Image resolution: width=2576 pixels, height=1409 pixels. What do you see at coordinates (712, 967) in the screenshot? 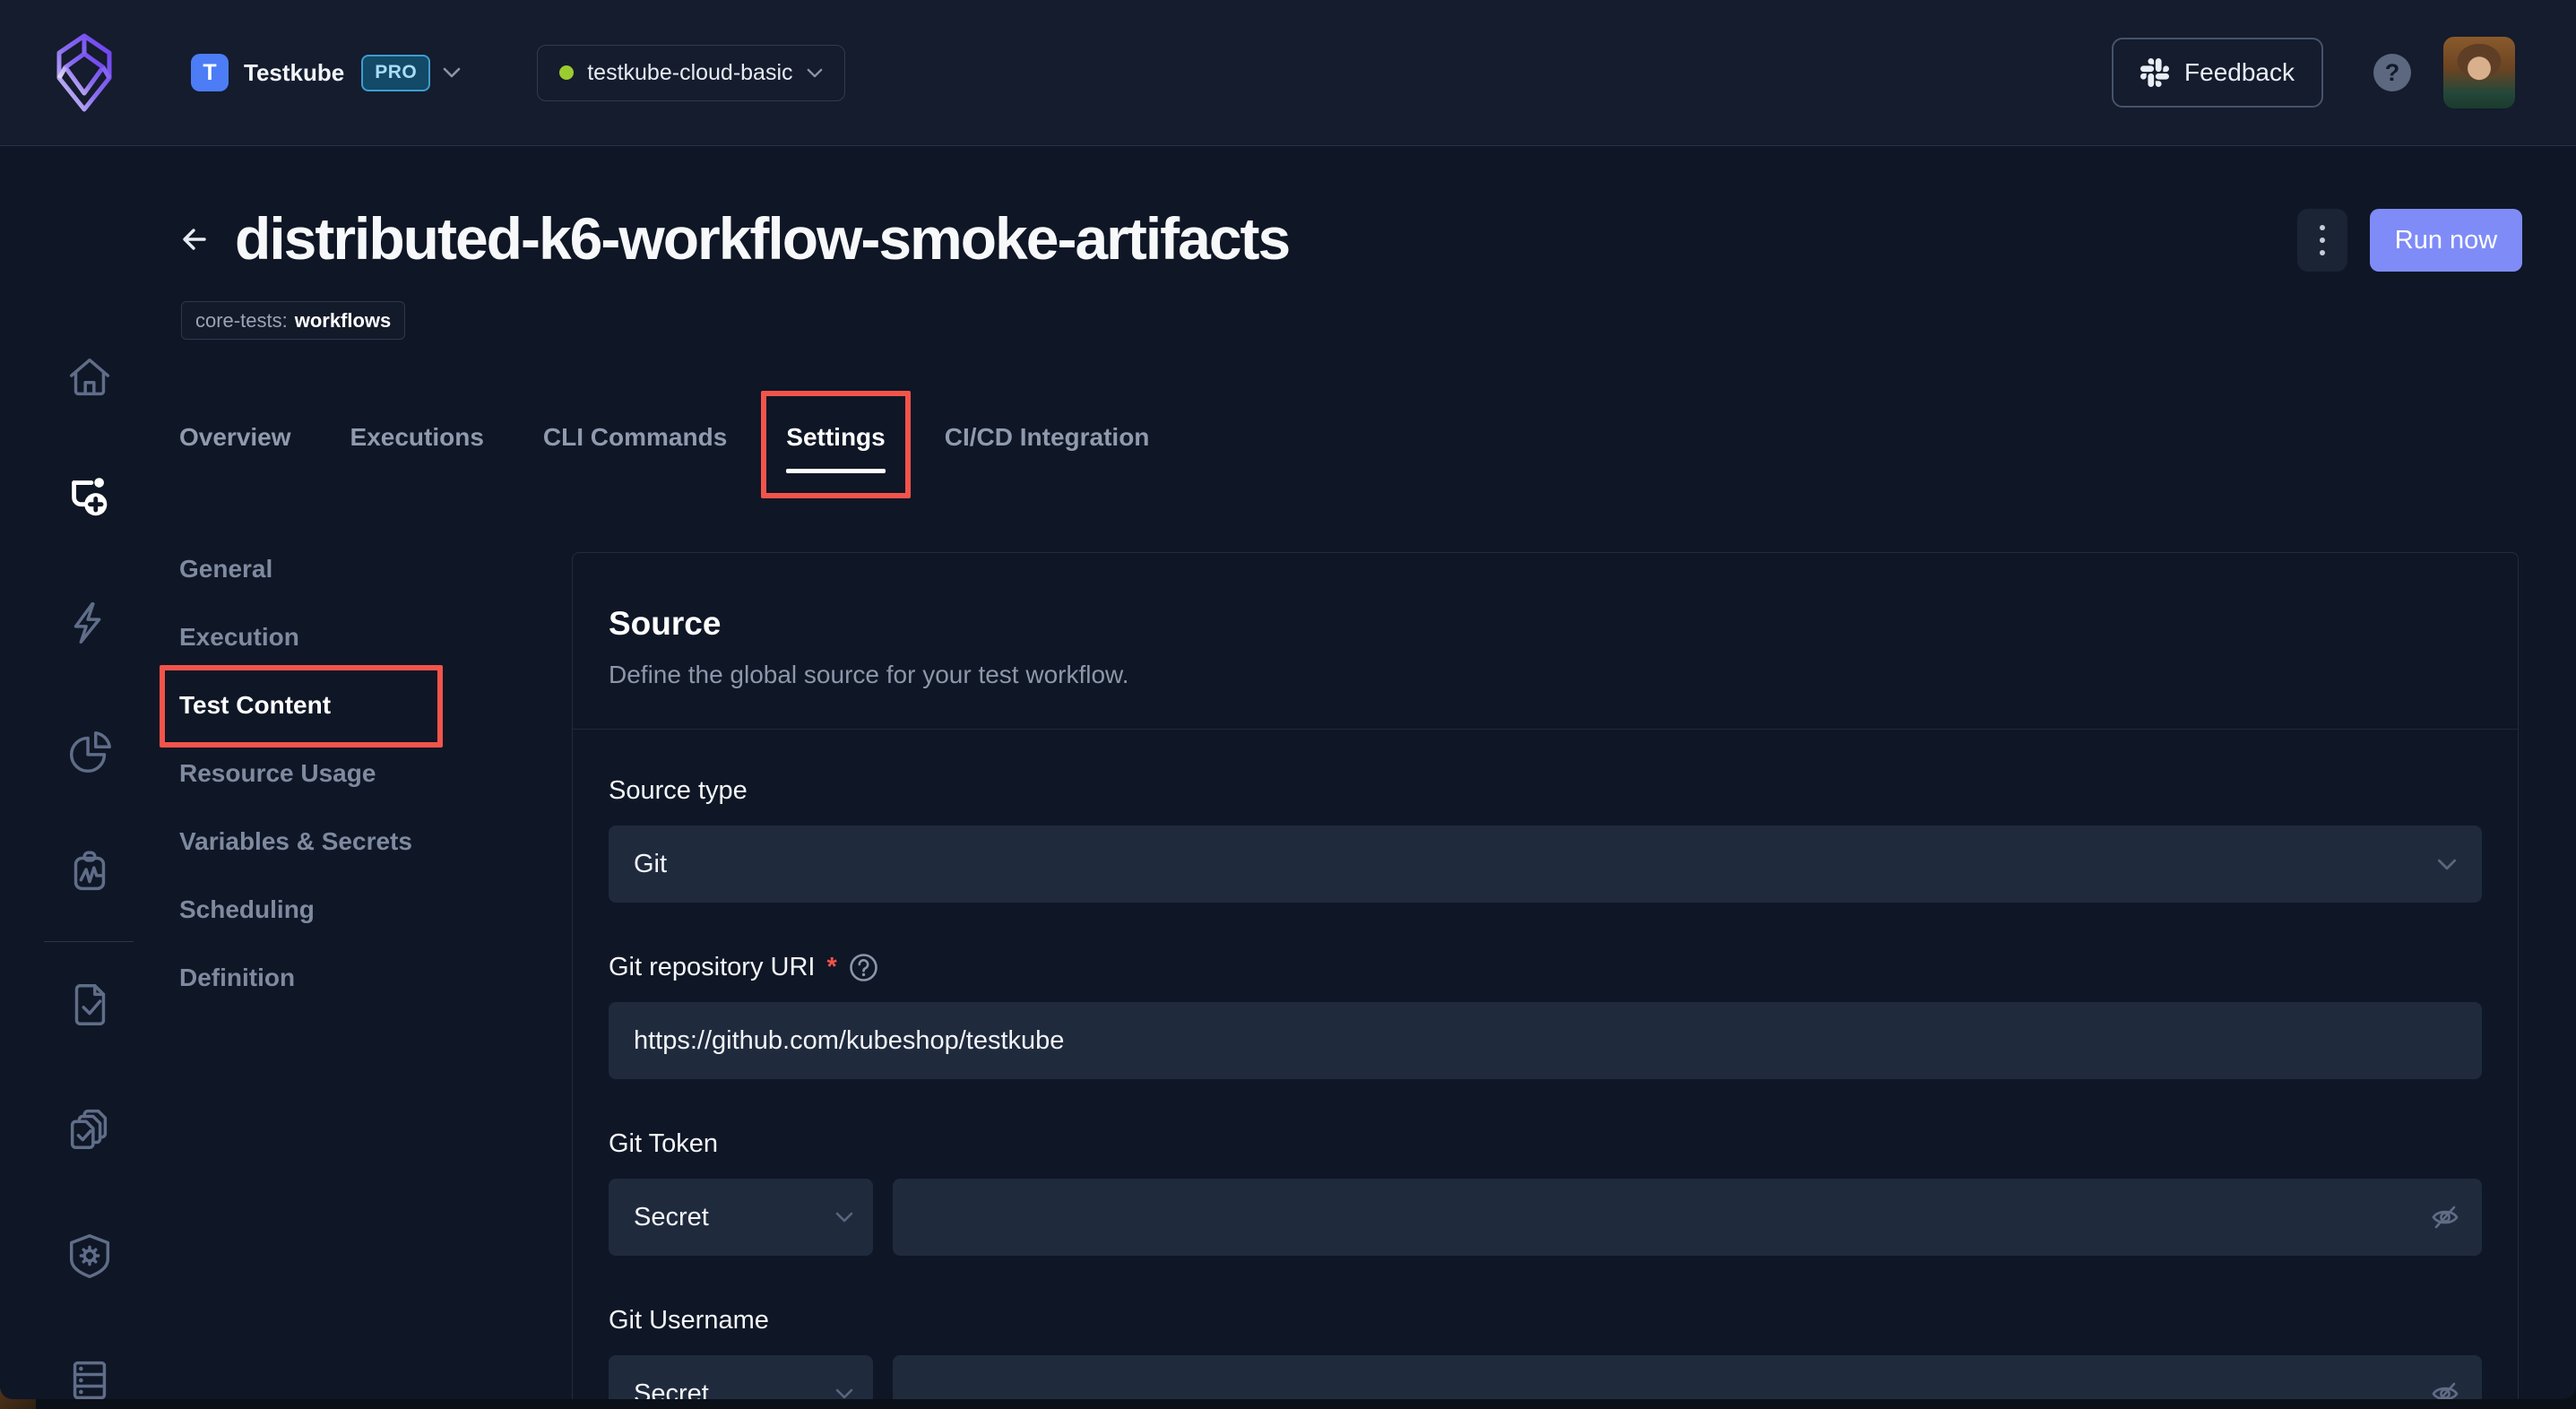
I see `git-uri-label: Git repository URI` at bounding box center [712, 967].